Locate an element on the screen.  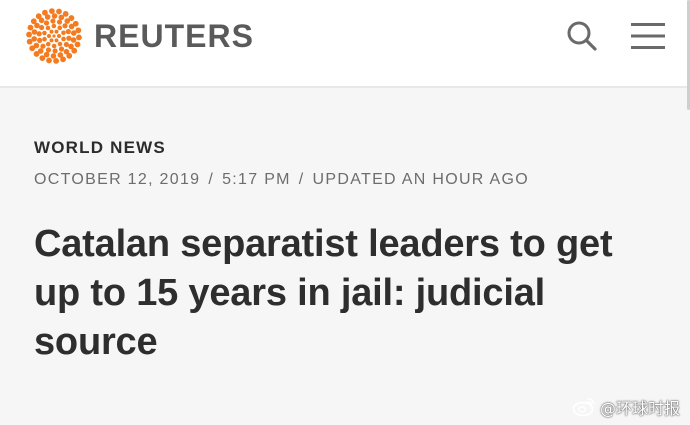
search-icon is located at coordinates (582, 36).